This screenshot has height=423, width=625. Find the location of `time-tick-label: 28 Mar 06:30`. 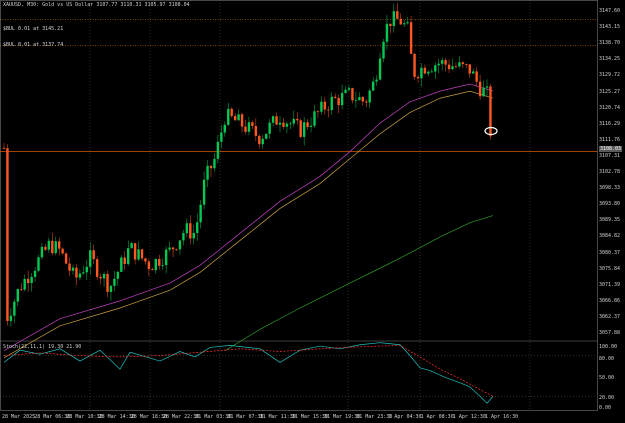

time-tick-label: 28 Mar 06:30 is located at coordinates (52, 417).